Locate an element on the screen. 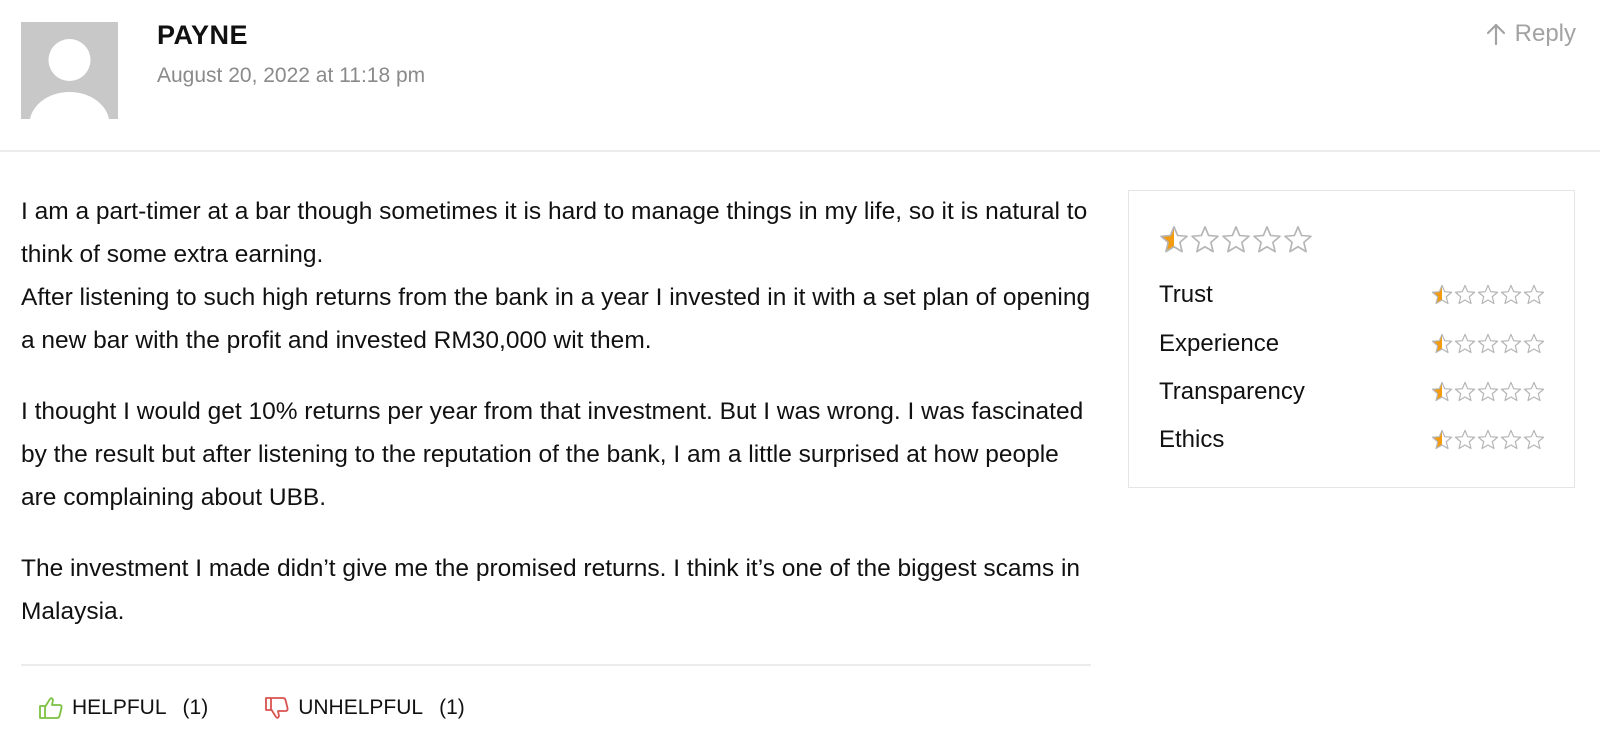 The width and height of the screenshot is (1600, 746). reply-label: Reply is located at coordinates (1545, 33).